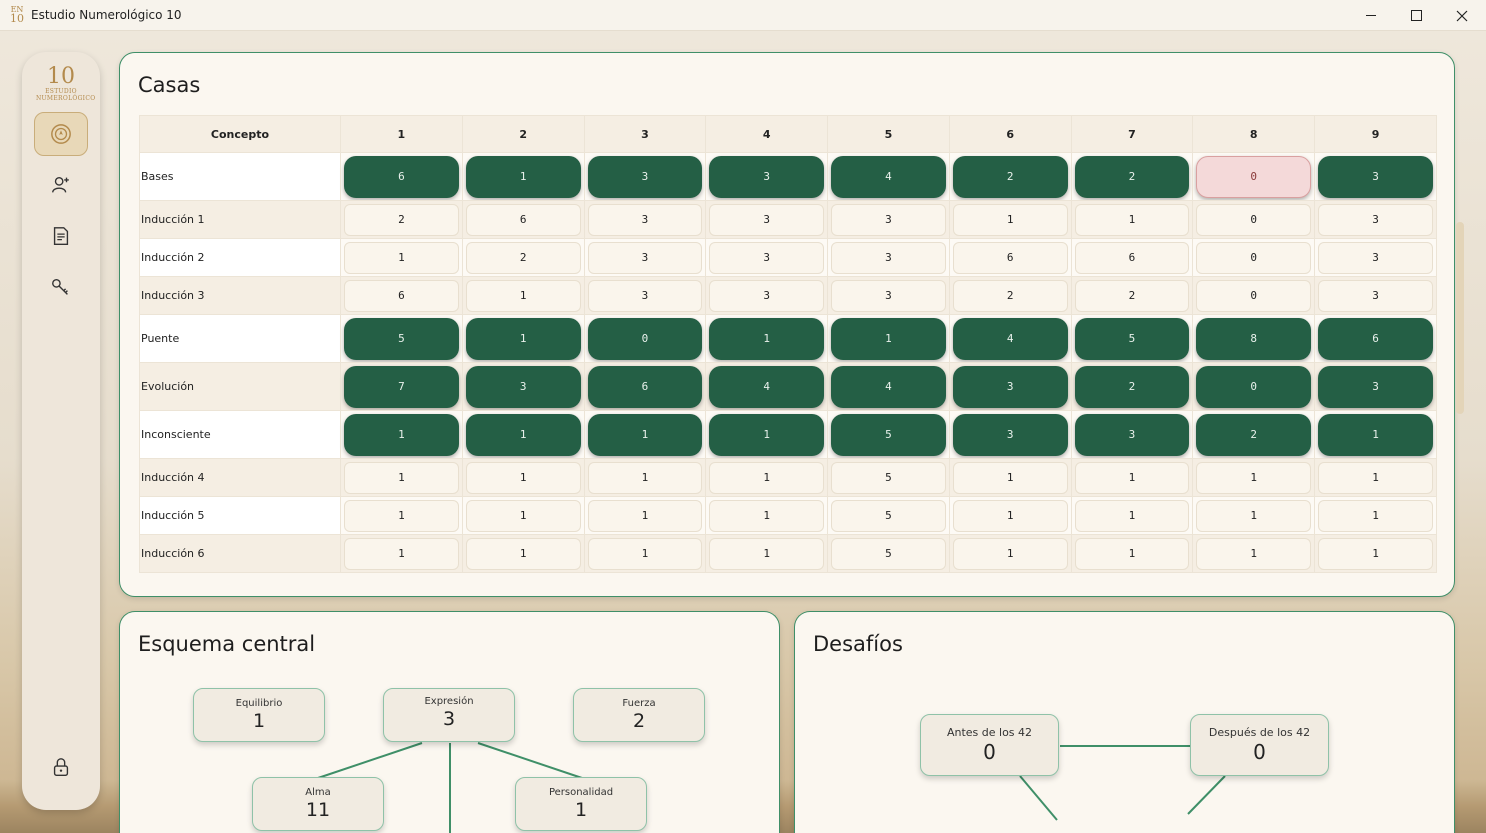 Image resolution: width=1486 pixels, height=833 pixels. Describe the element at coordinates (61, 767) in the screenshot. I see `lock-button` at that location.